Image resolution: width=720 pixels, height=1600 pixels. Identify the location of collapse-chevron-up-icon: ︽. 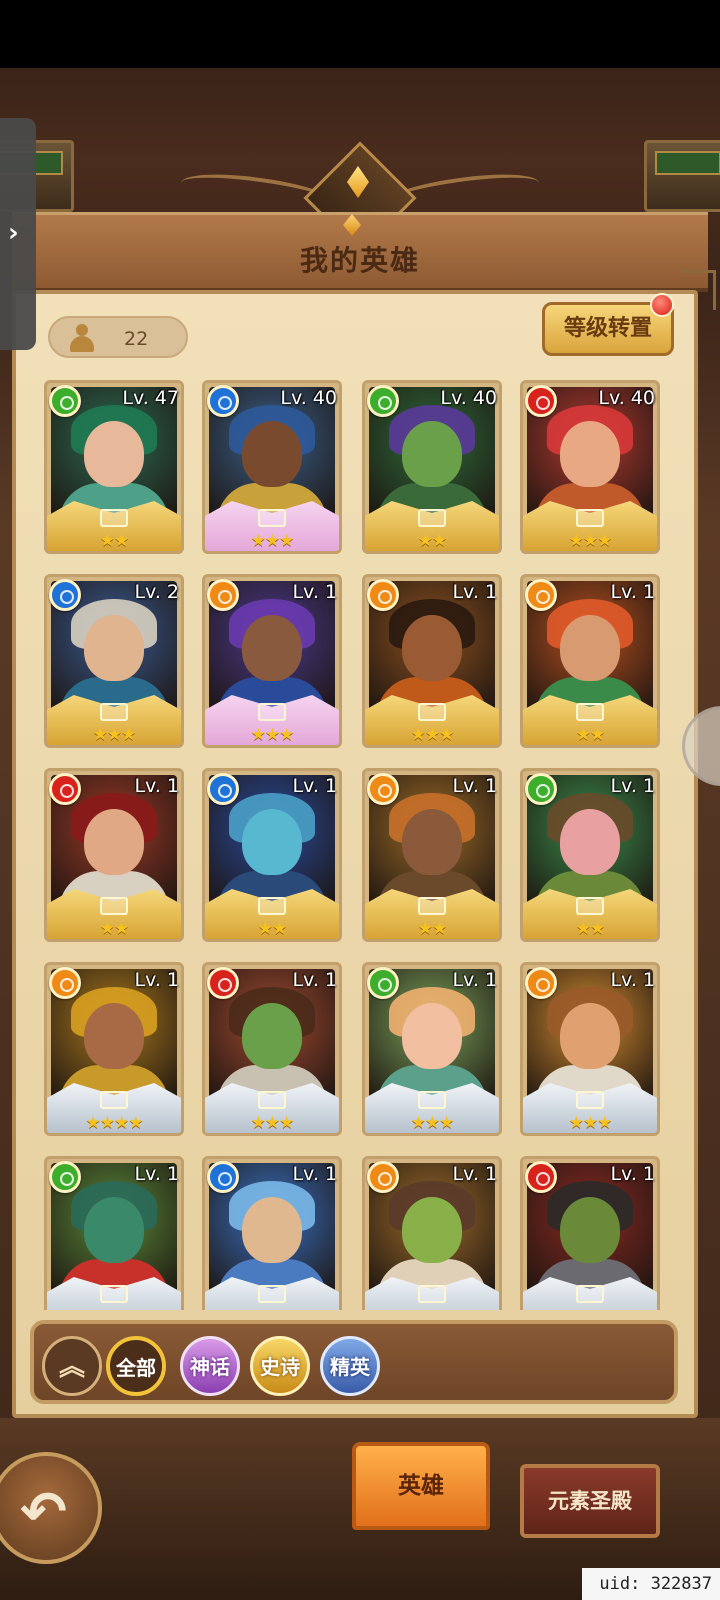
(72, 1366).